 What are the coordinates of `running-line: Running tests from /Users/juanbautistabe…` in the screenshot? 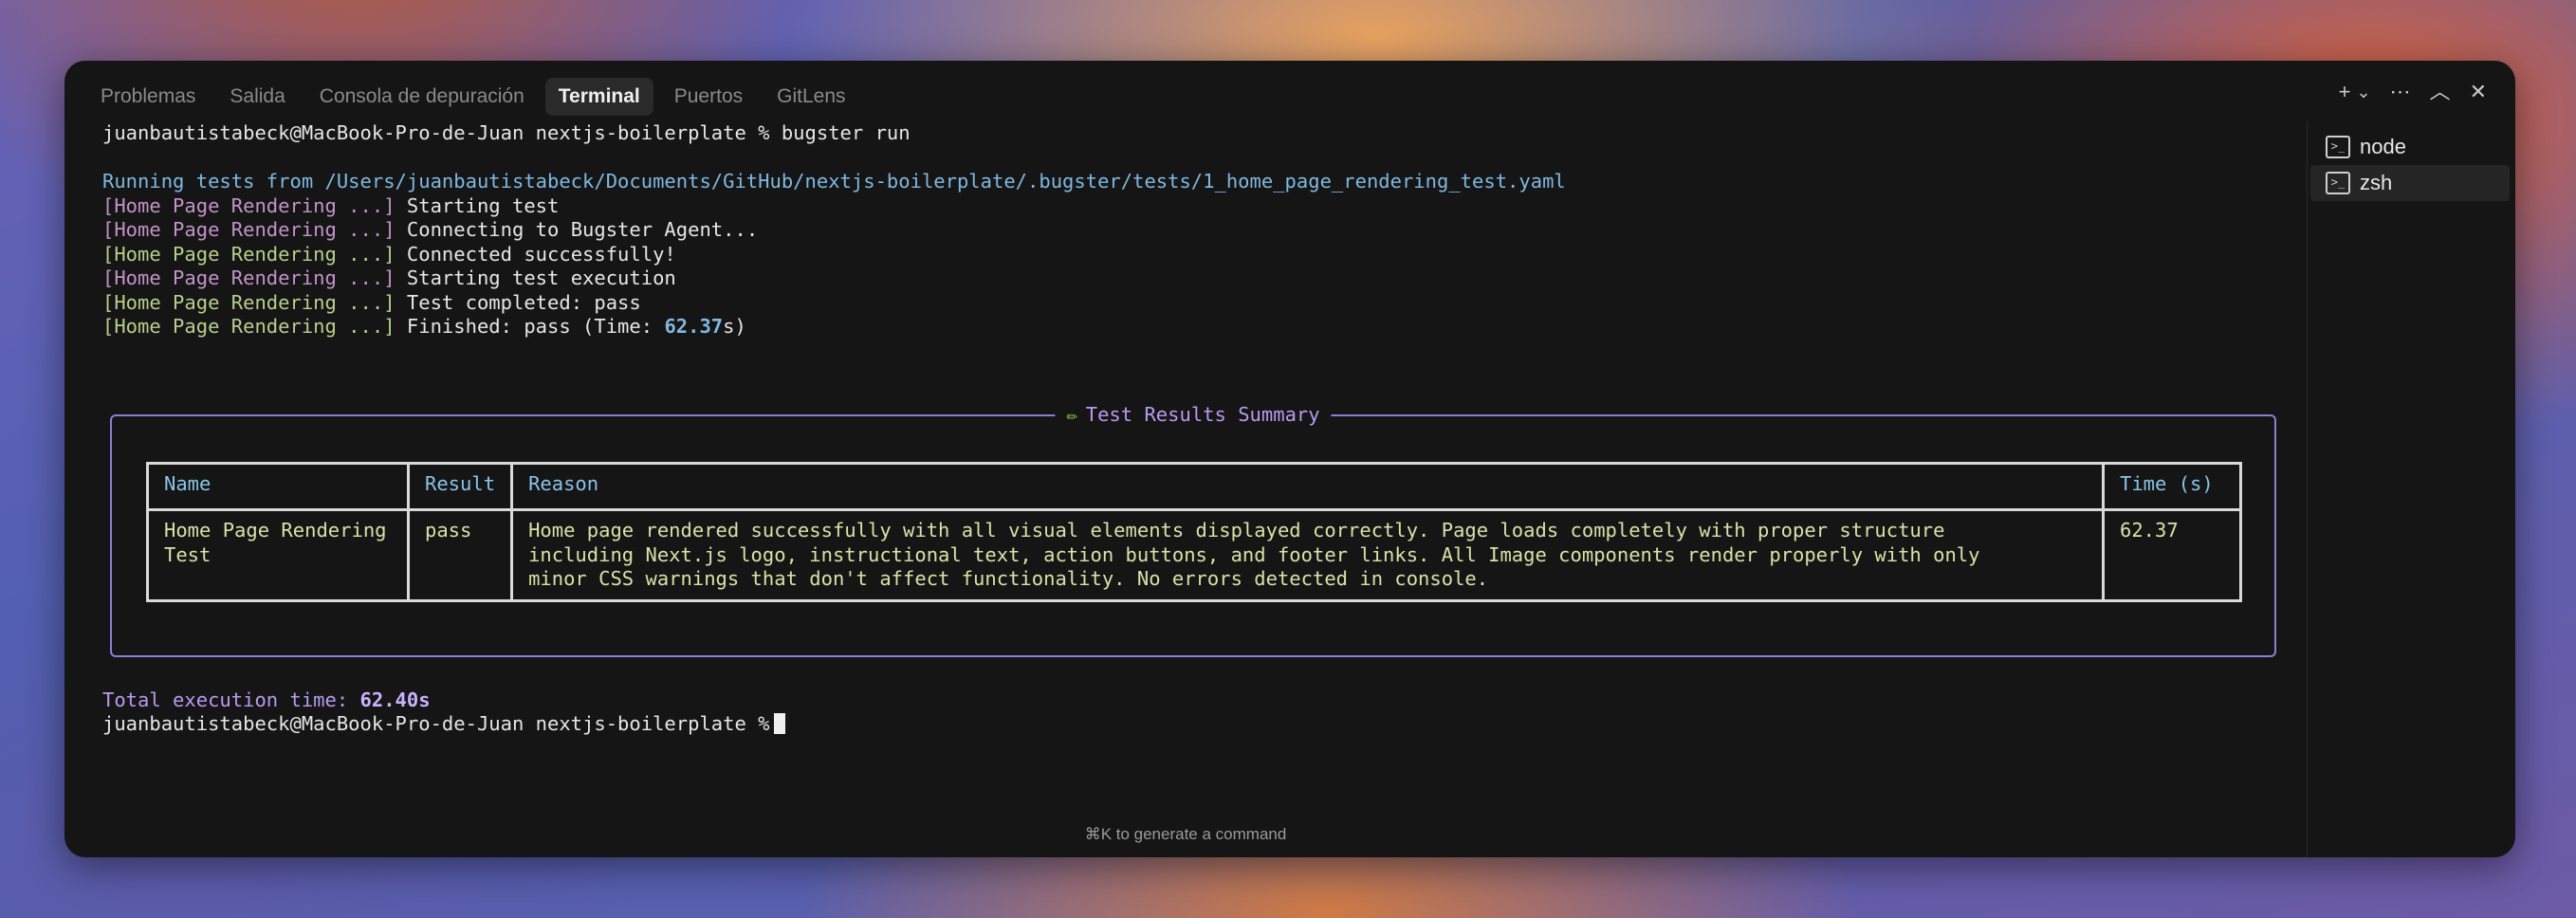 It's located at (834, 181).